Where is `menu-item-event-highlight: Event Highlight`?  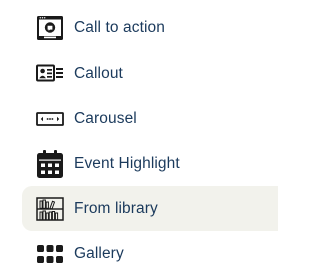
menu-item-event-highlight: Event Highlight is located at coordinates (150, 163).